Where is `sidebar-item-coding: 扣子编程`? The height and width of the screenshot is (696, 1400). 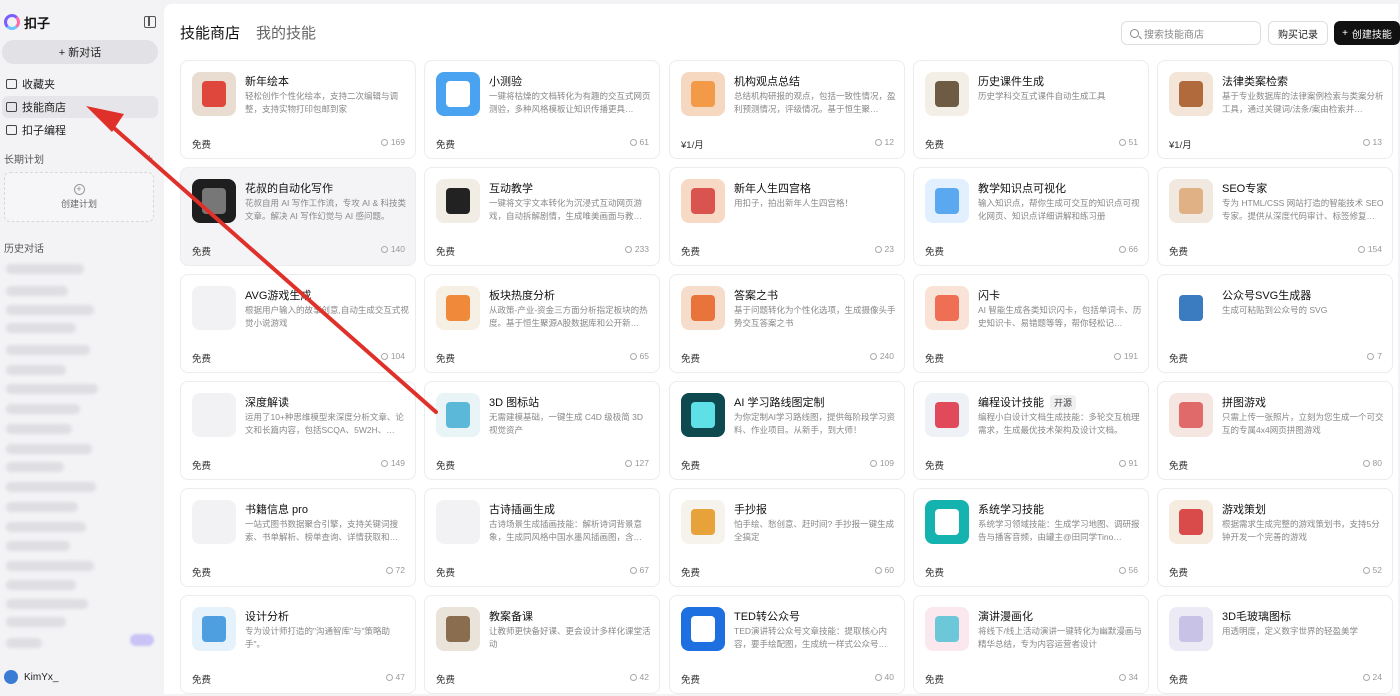 sidebar-item-coding: 扣子编程 is located at coordinates (80, 130).